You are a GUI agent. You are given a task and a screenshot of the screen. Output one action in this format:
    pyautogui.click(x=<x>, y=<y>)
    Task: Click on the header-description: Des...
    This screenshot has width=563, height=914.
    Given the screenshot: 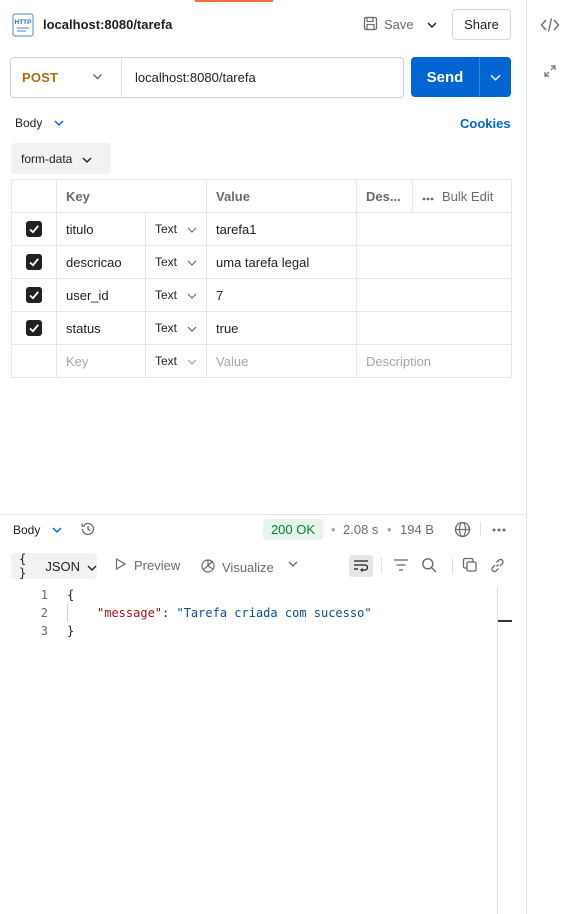 What is the action you would take?
    pyautogui.click(x=385, y=196)
    